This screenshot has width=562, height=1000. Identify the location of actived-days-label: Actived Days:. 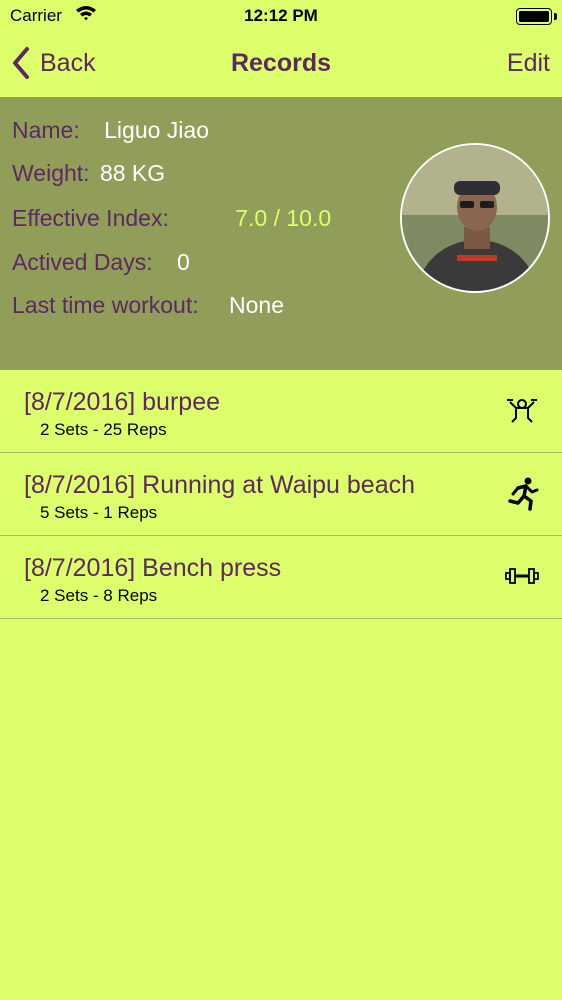
(82, 262).